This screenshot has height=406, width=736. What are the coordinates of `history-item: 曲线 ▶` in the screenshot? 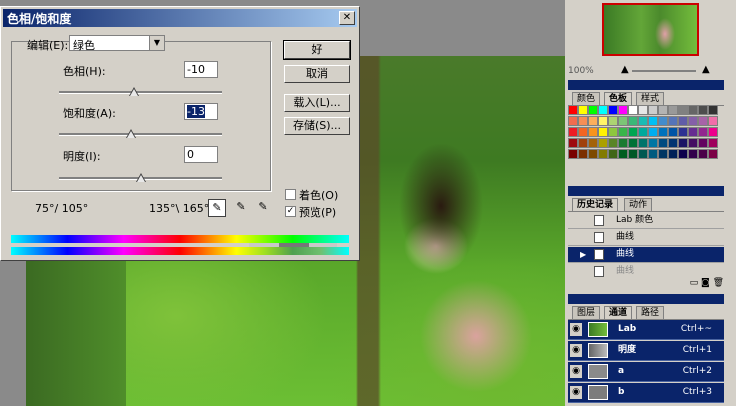 It's located at (646, 255).